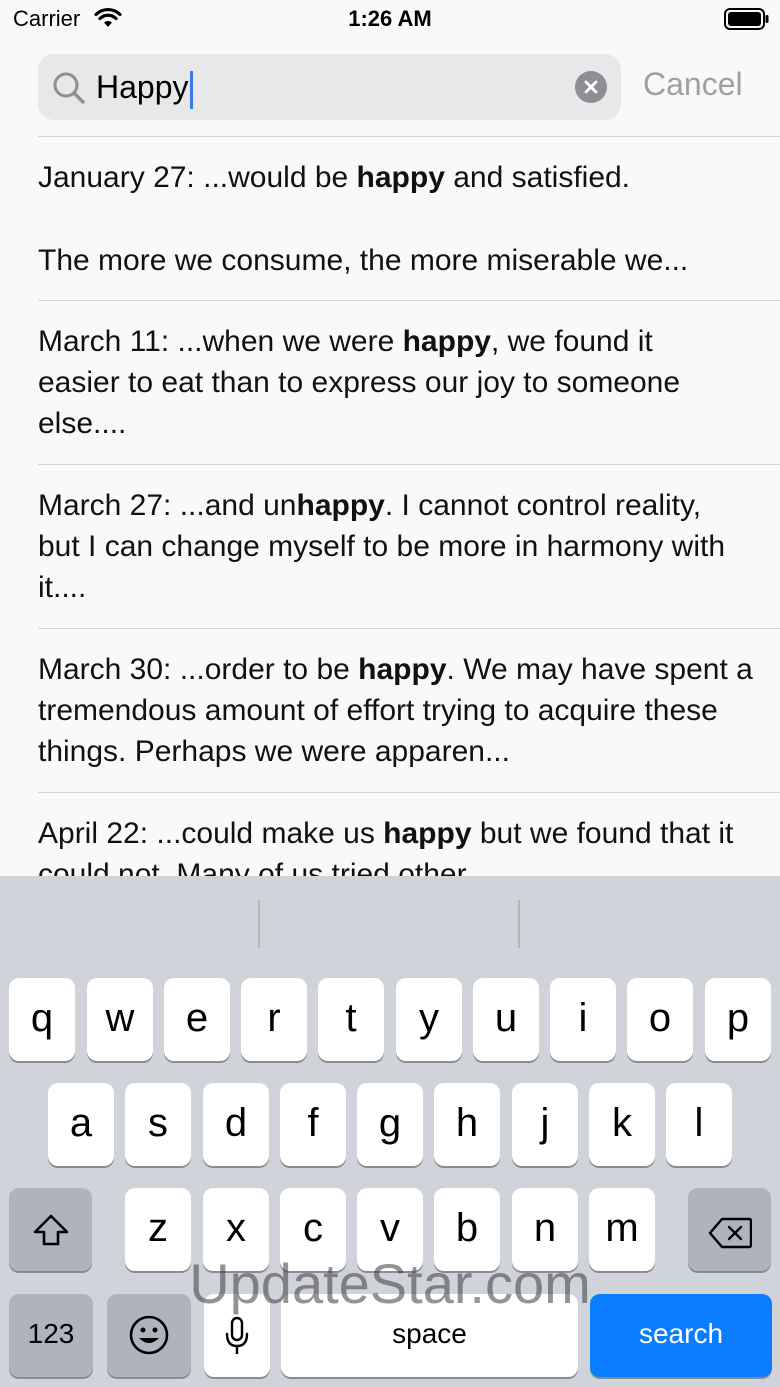 The width and height of the screenshot is (780, 1387). Describe the element at coordinates (158, 1229) in the screenshot. I see `key-z: z` at that location.